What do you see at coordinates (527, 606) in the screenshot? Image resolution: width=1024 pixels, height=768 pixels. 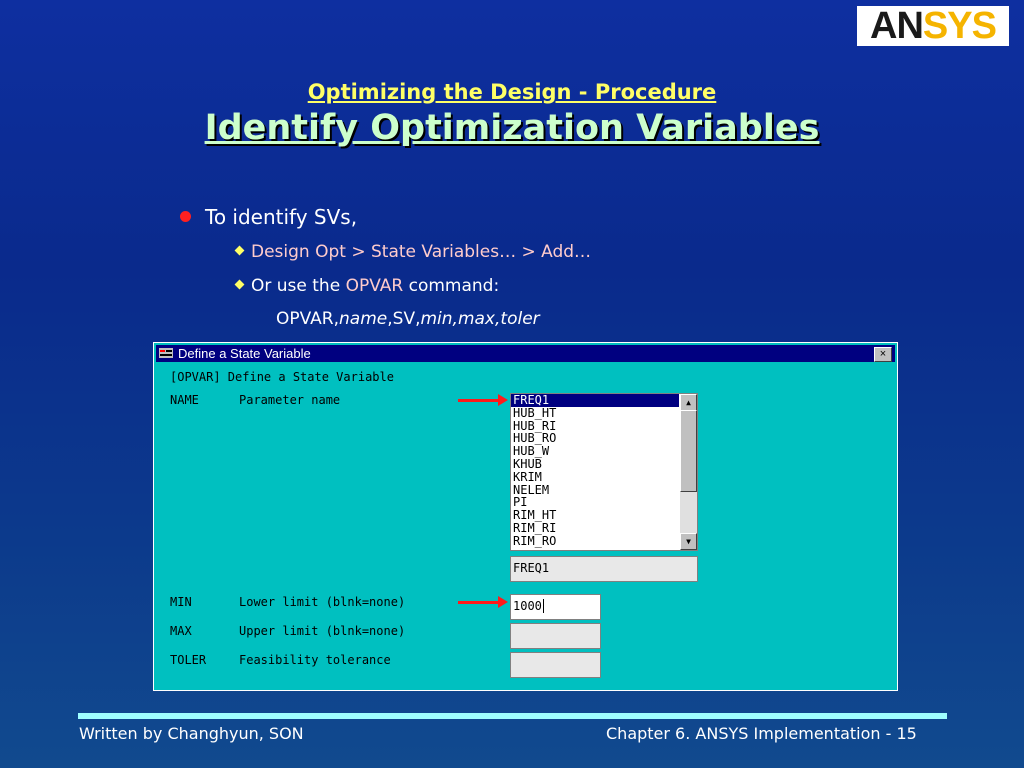 I see `min-value: 1000` at bounding box center [527, 606].